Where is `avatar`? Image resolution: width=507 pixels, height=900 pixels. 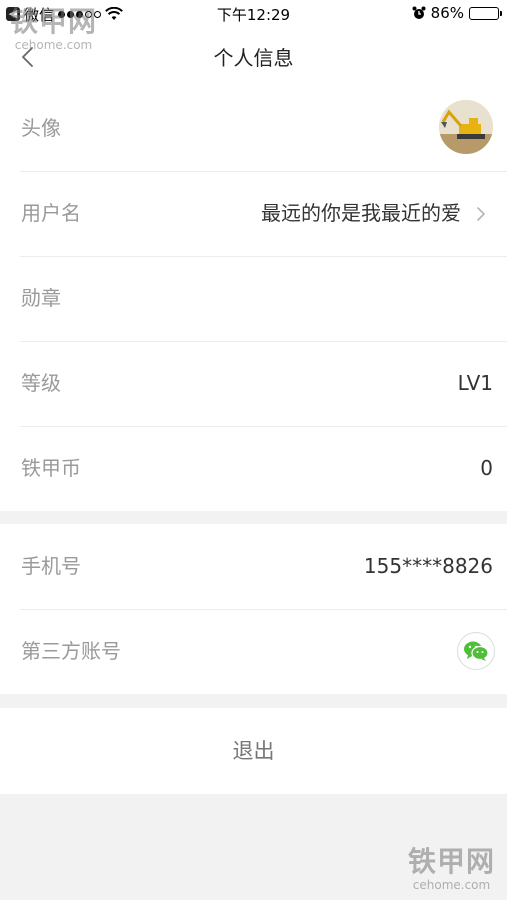 avatar is located at coordinates (466, 127).